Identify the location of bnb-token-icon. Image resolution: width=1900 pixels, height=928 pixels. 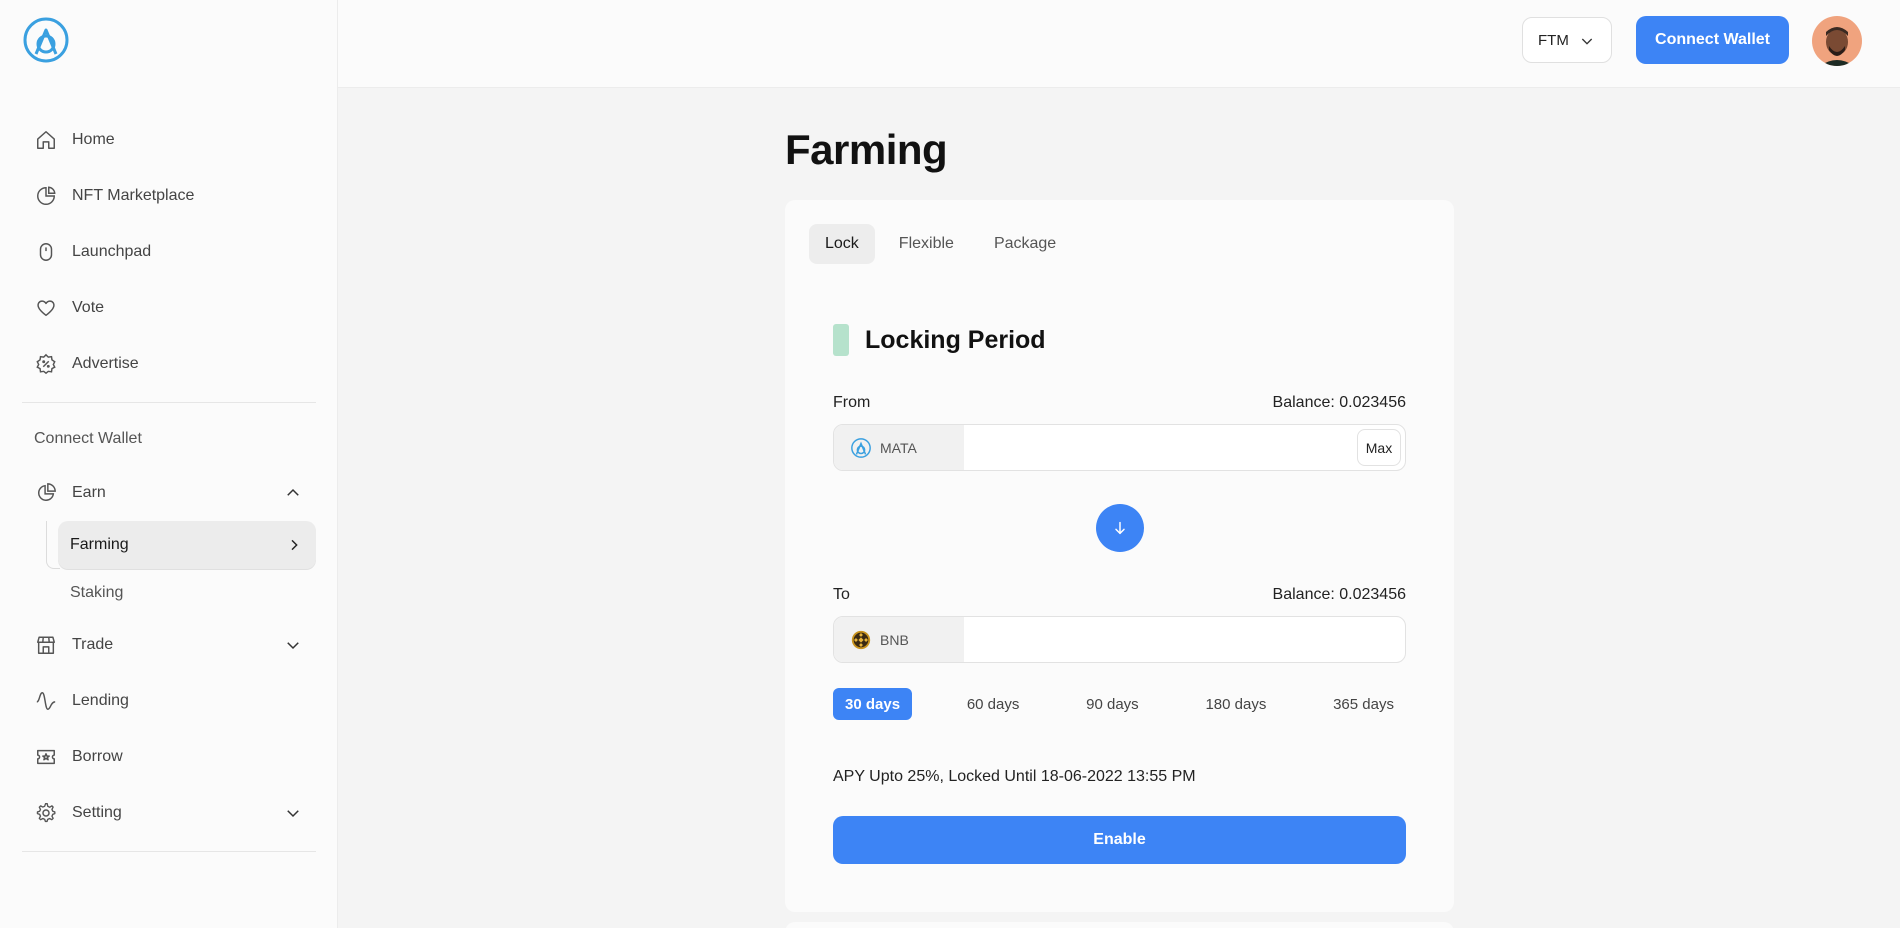
(861, 639).